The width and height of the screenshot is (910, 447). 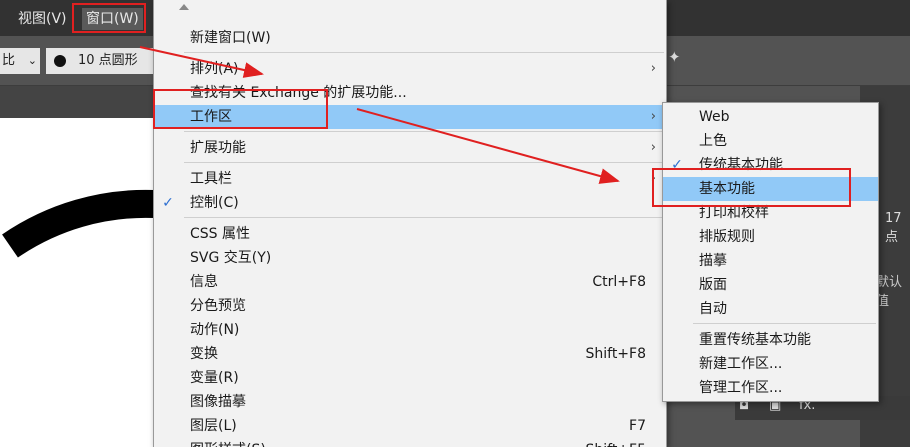 I want to click on brush-dropdown: 10 点圆形, so click(x=100, y=61).